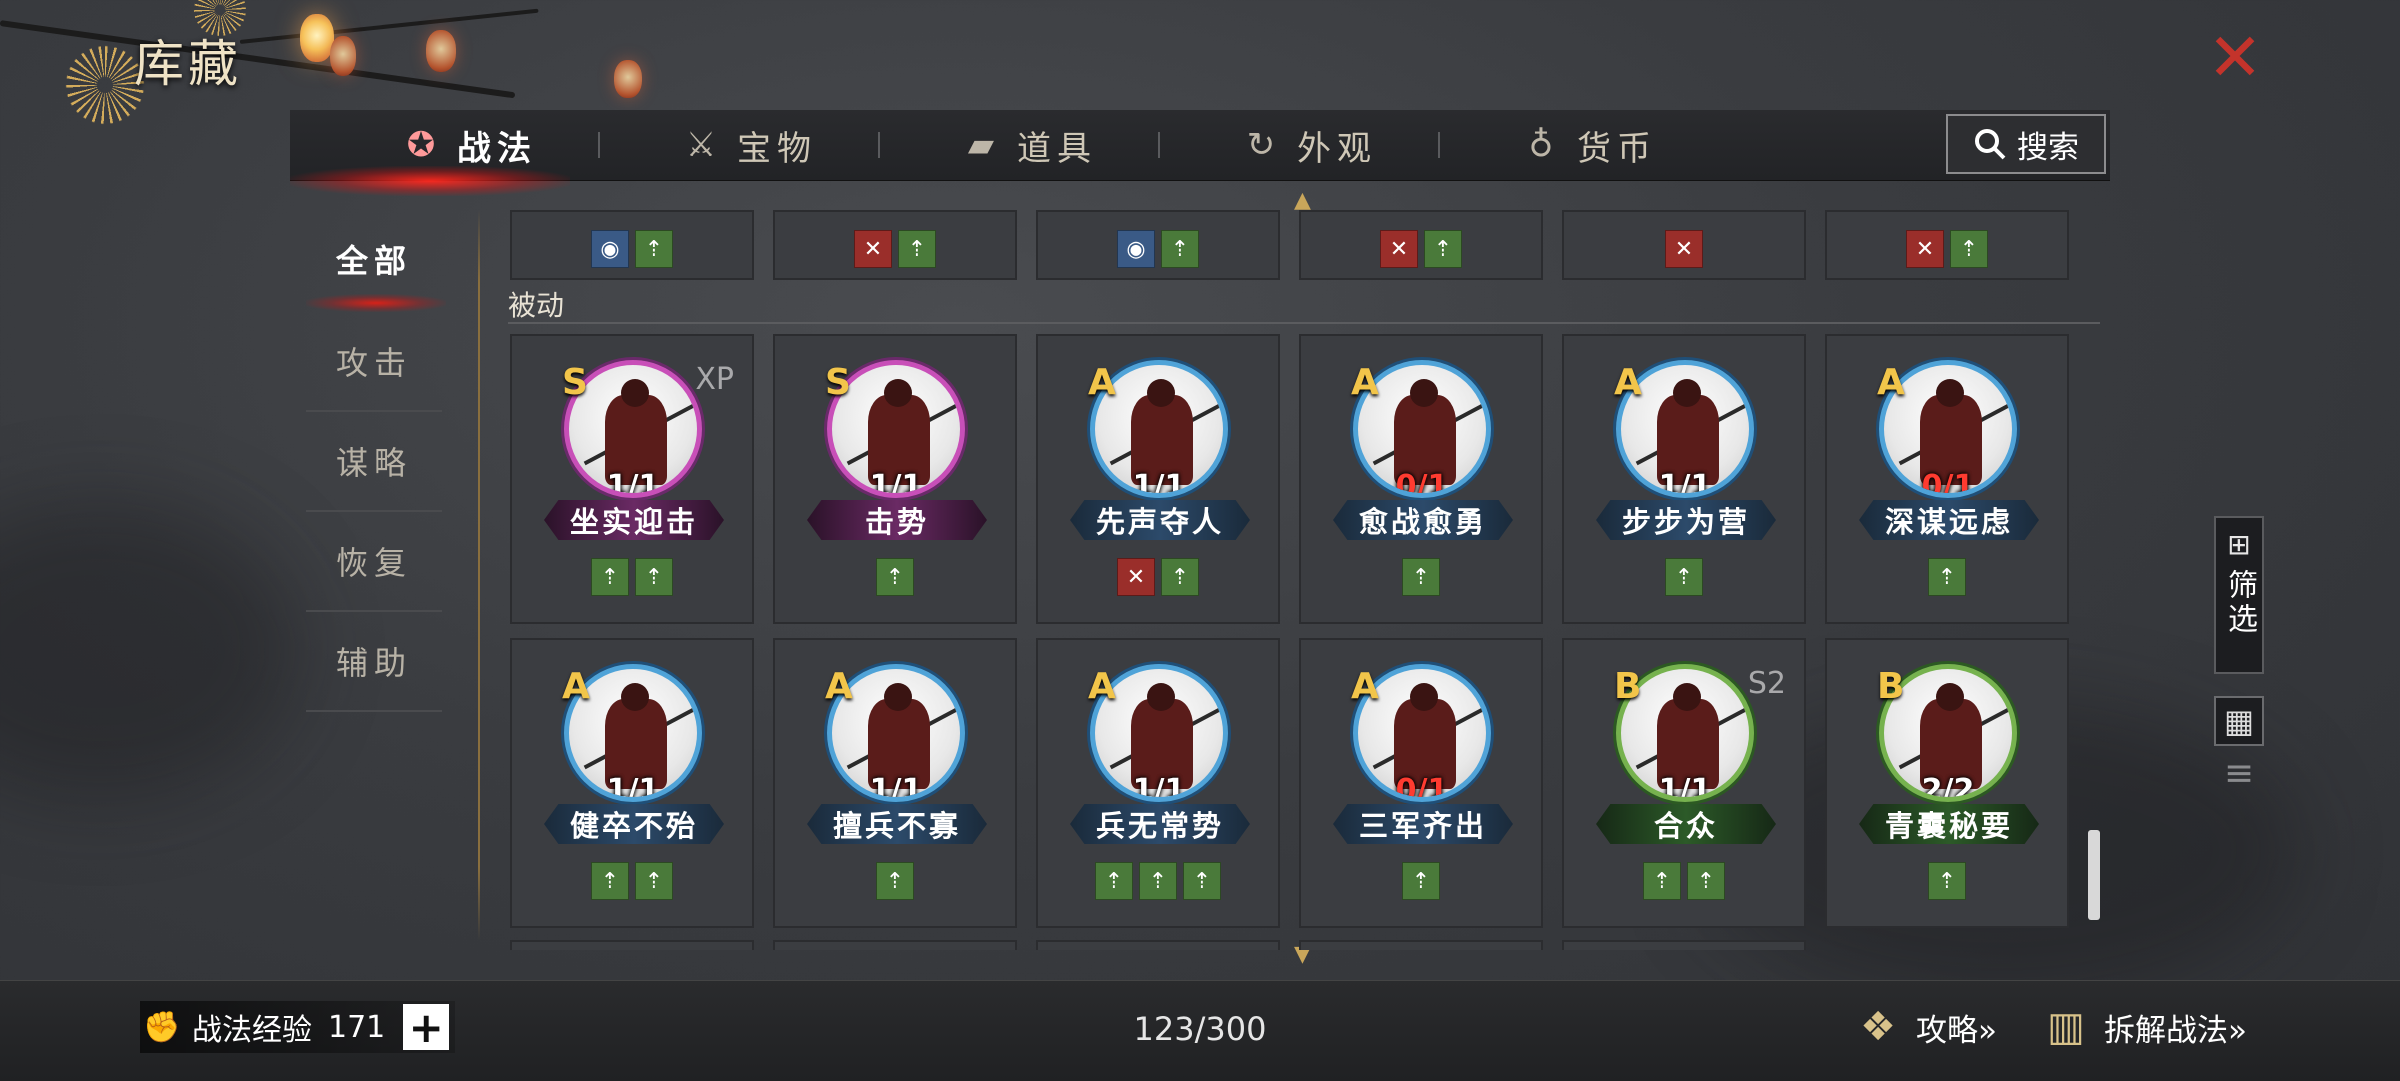 This screenshot has width=2400, height=1081. What do you see at coordinates (777, 148) in the screenshot?
I see `tab-label: 宝物` at bounding box center [777, 148].